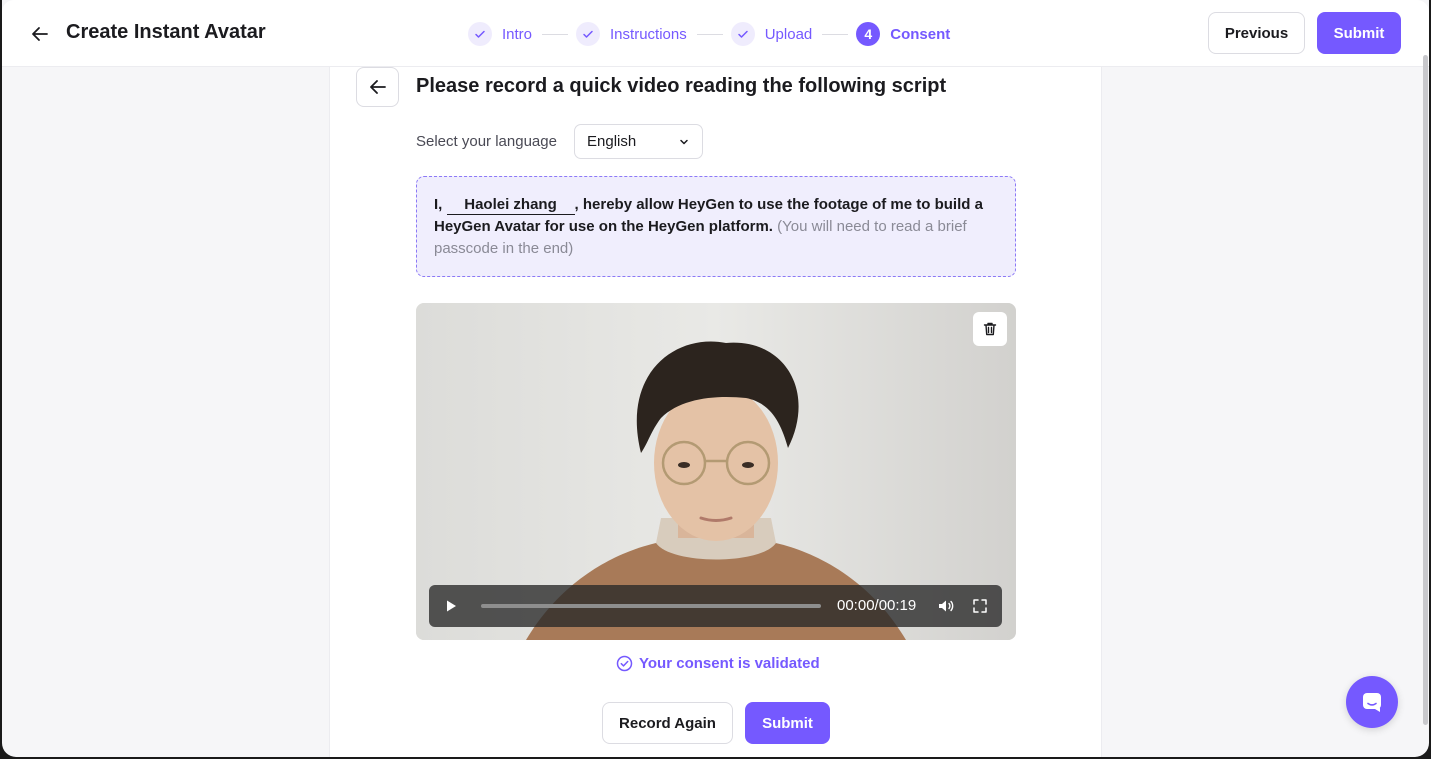 This screenshot has height=759, width=1431. Describe the element at coordinates (1256, 33) in the screenshot. I see `previous-button: Previous` at that location.